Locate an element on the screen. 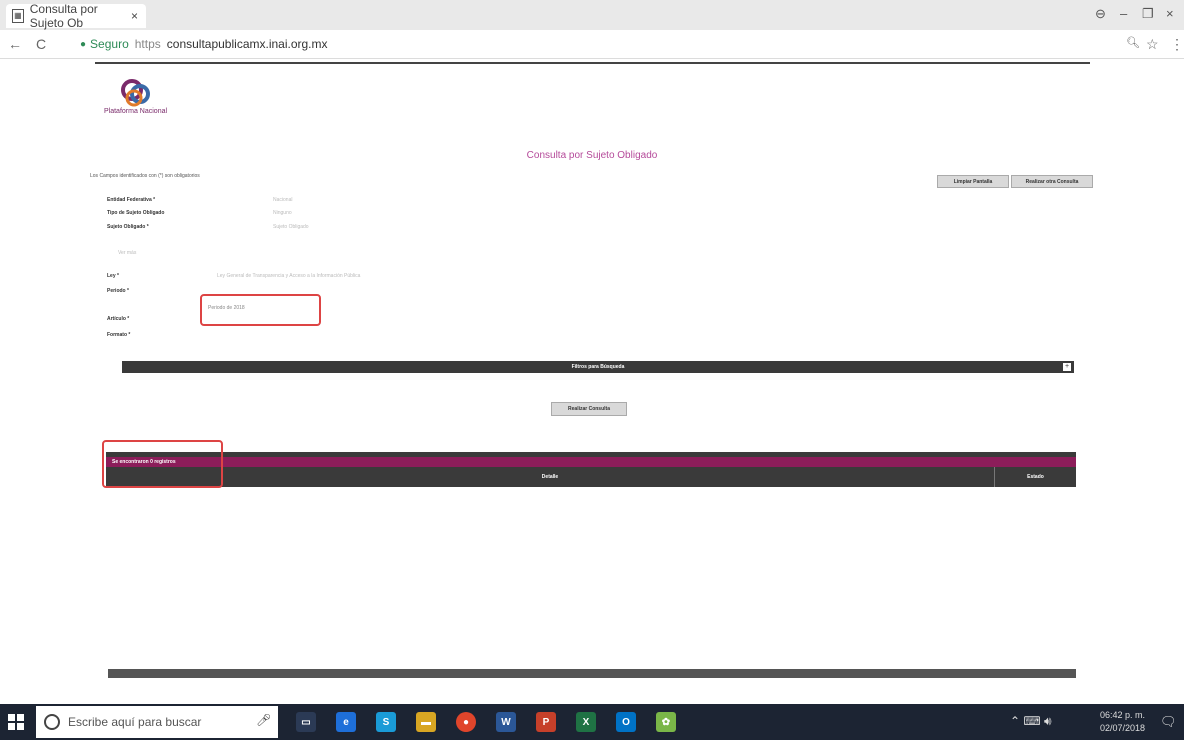 This screenshot has width=1184, height=740. cortana-icon is located at coordinates (52, 722).